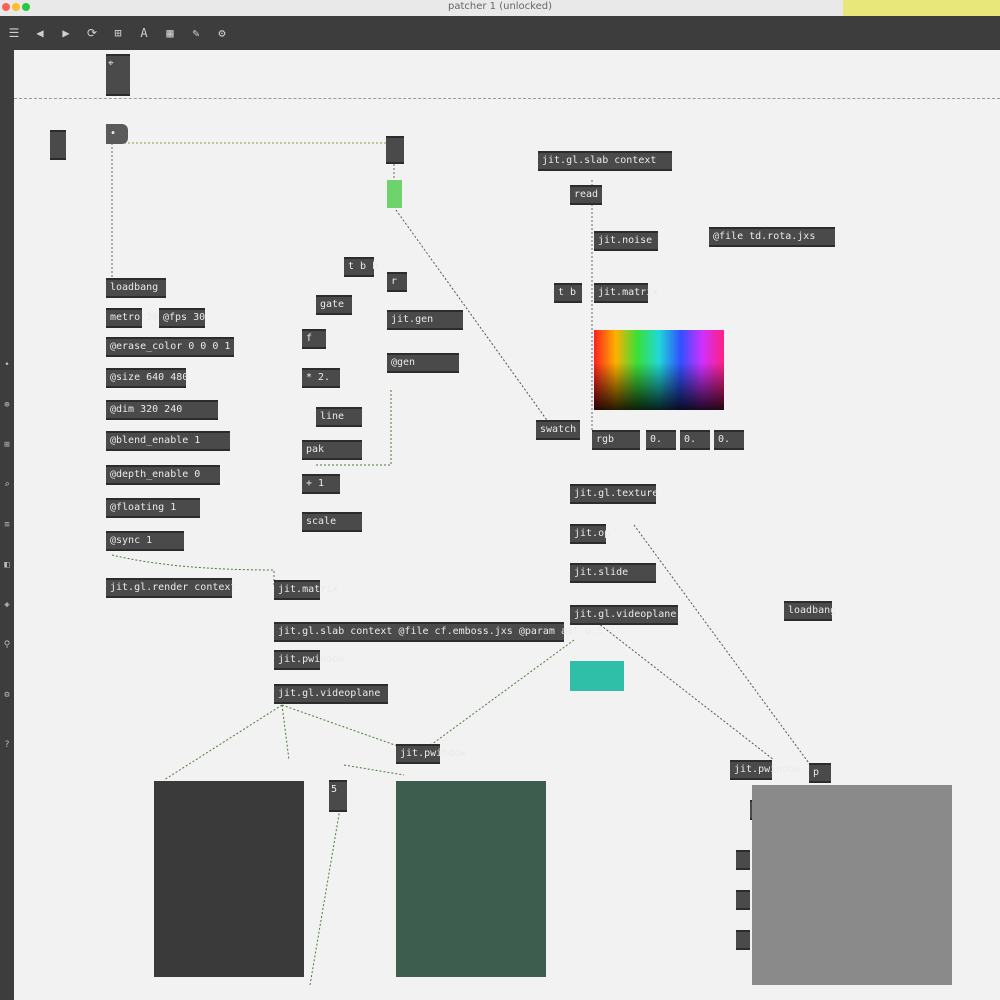 The width and height of the screenshot is (1000, 1000). What do you see at coordinates (153, 508) in the screenshot?
I see `param-object: @floating 1` at bounding box center [153, 508].